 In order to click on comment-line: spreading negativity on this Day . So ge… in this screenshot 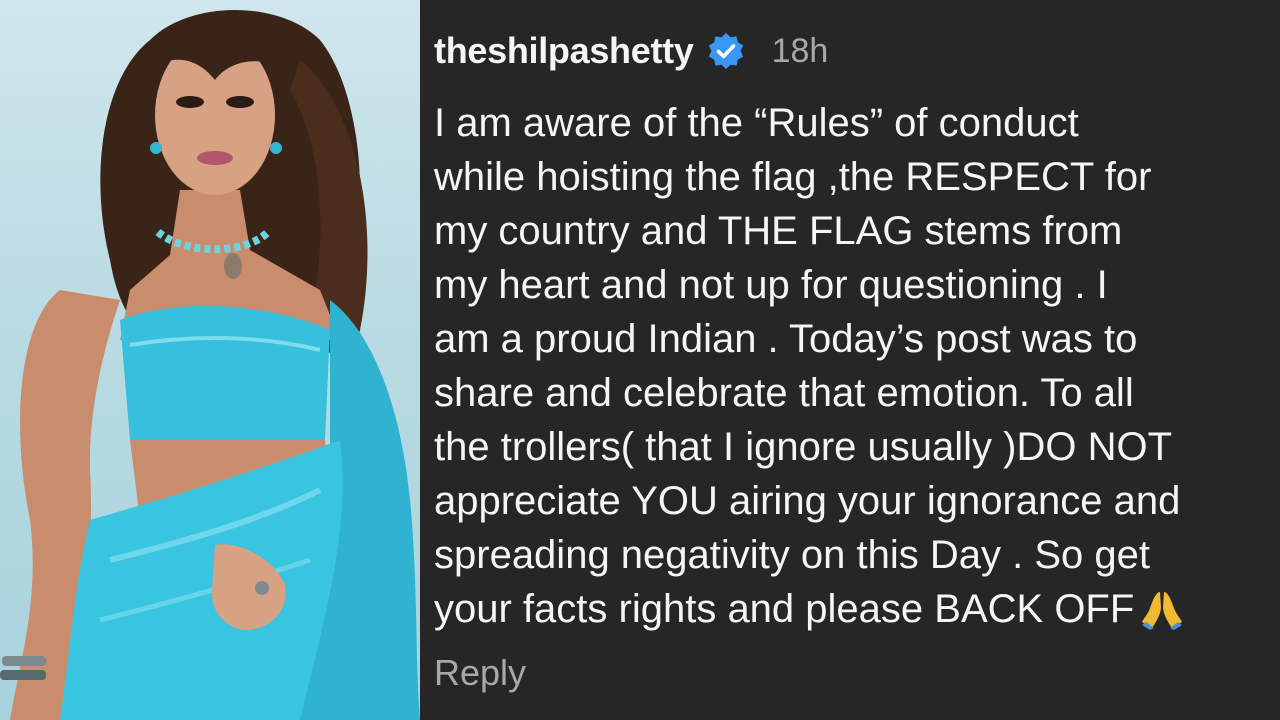, I will do `click(792, 555)`.